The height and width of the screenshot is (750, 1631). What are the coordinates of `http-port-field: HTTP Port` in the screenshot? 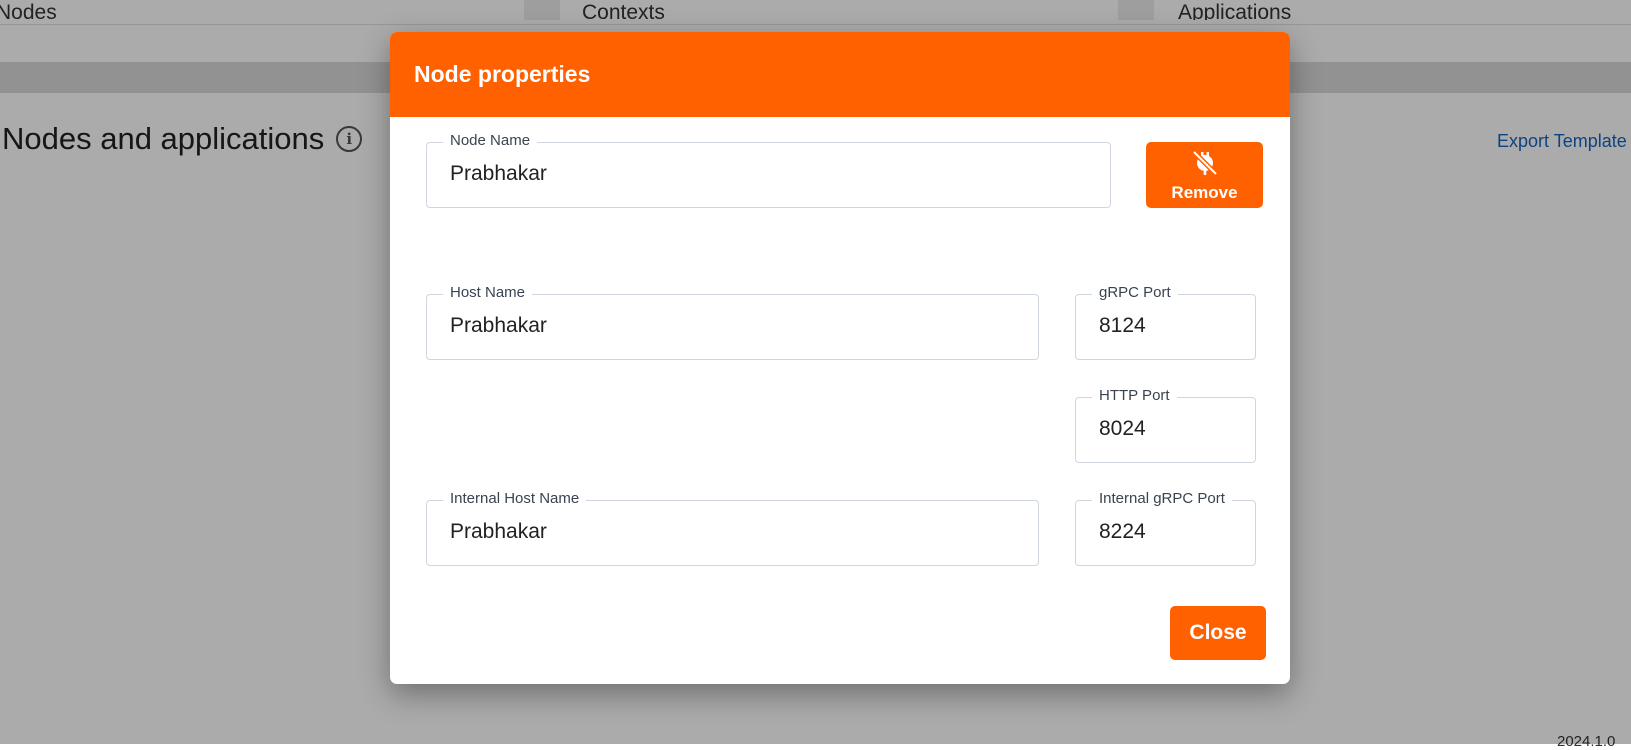 It's located at (1165, 425).